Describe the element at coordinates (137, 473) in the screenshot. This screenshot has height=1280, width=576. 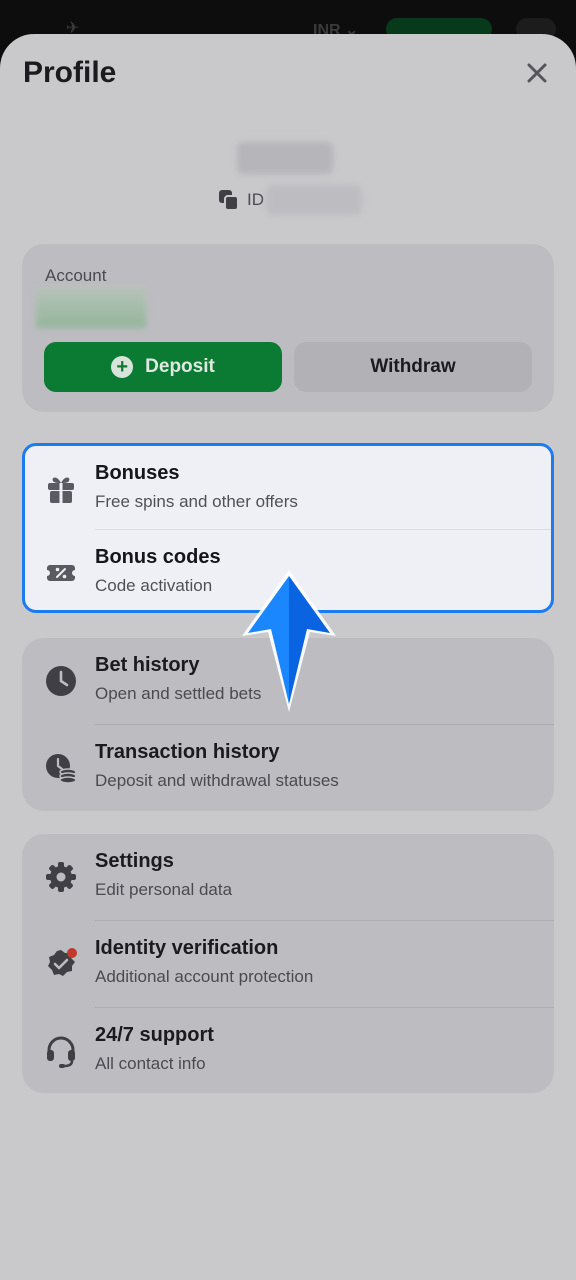
I see `menu-item-title: Bonuses` at that location.